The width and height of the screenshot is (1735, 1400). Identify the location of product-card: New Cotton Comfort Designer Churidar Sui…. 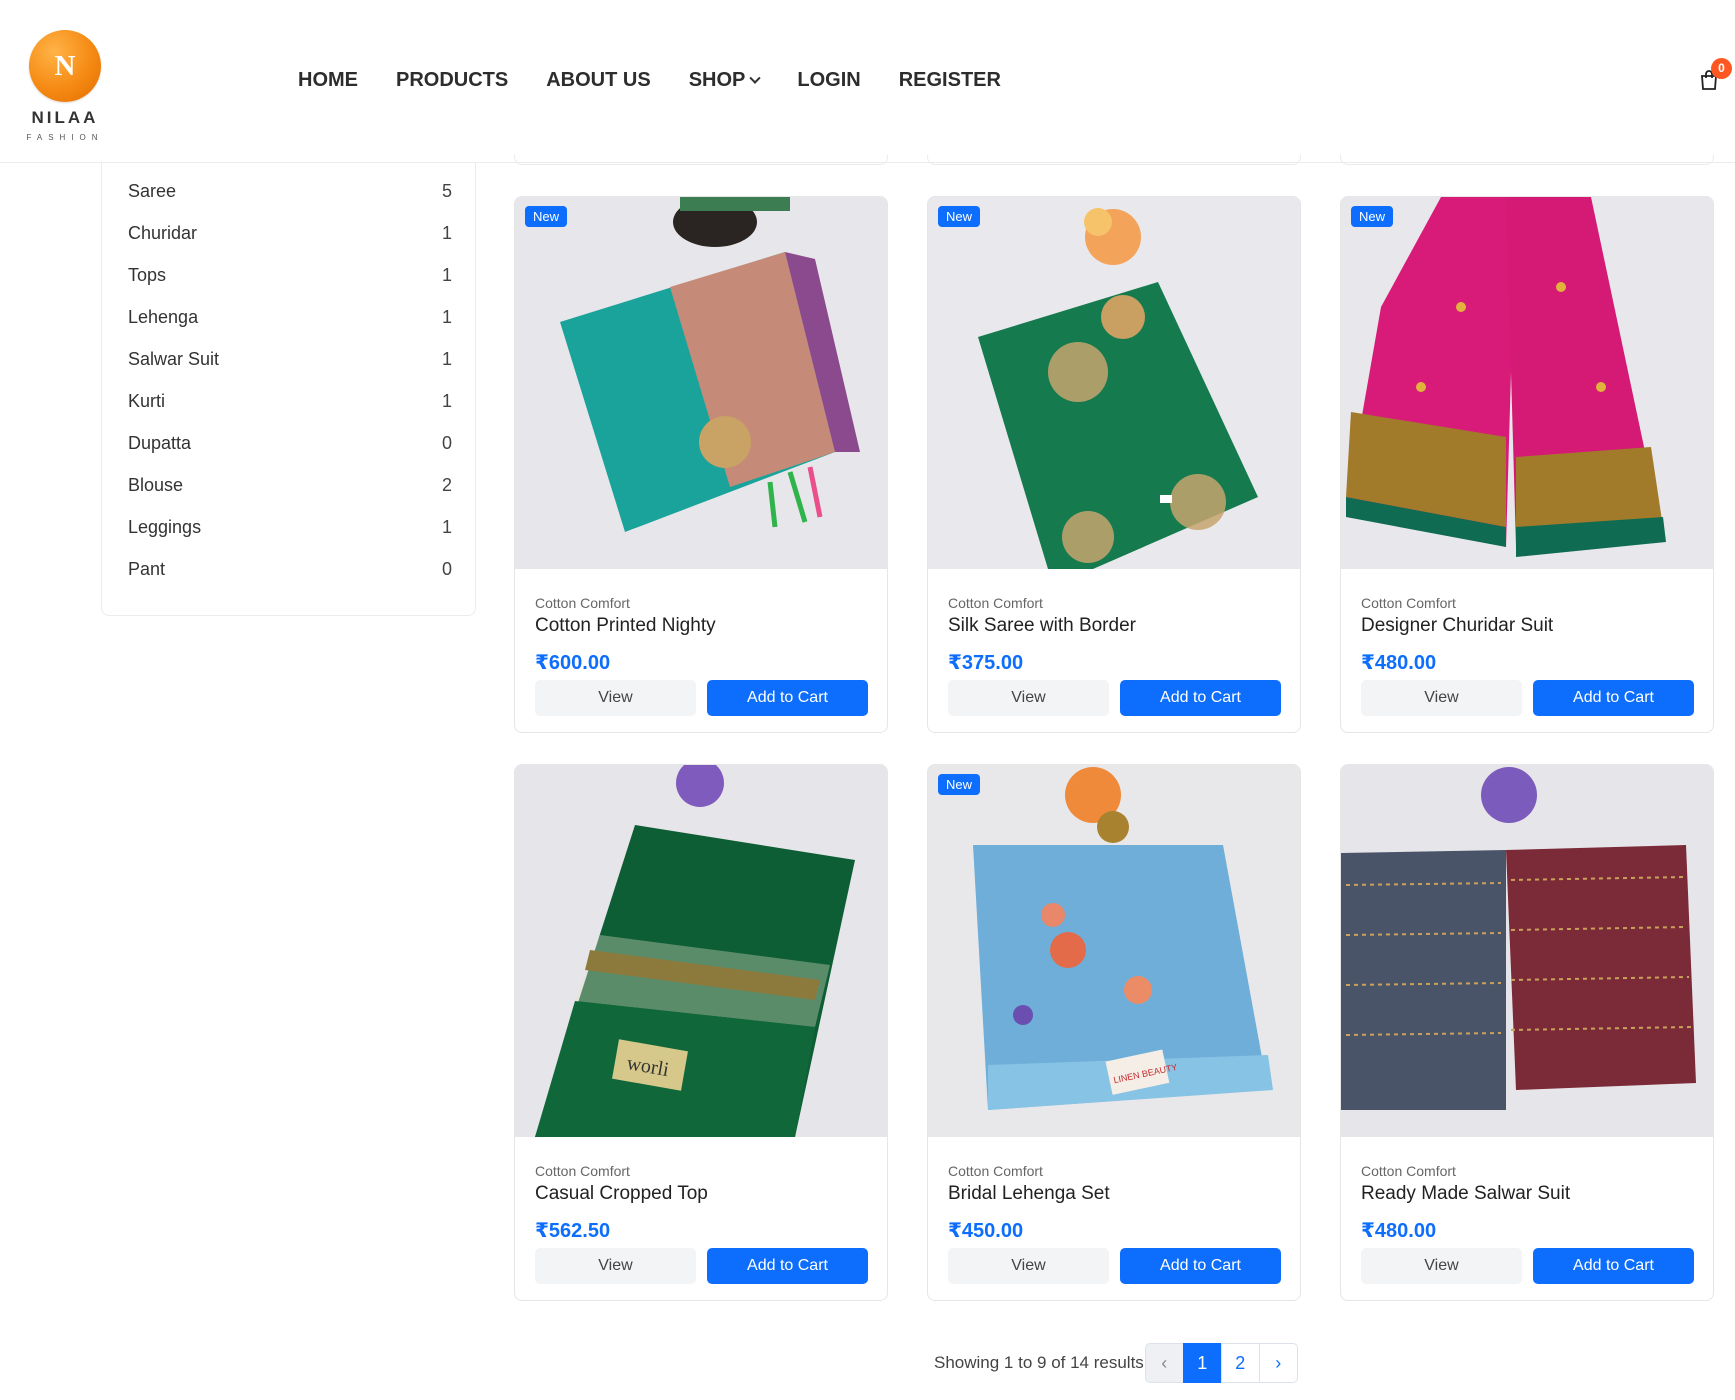
(1527, 464).